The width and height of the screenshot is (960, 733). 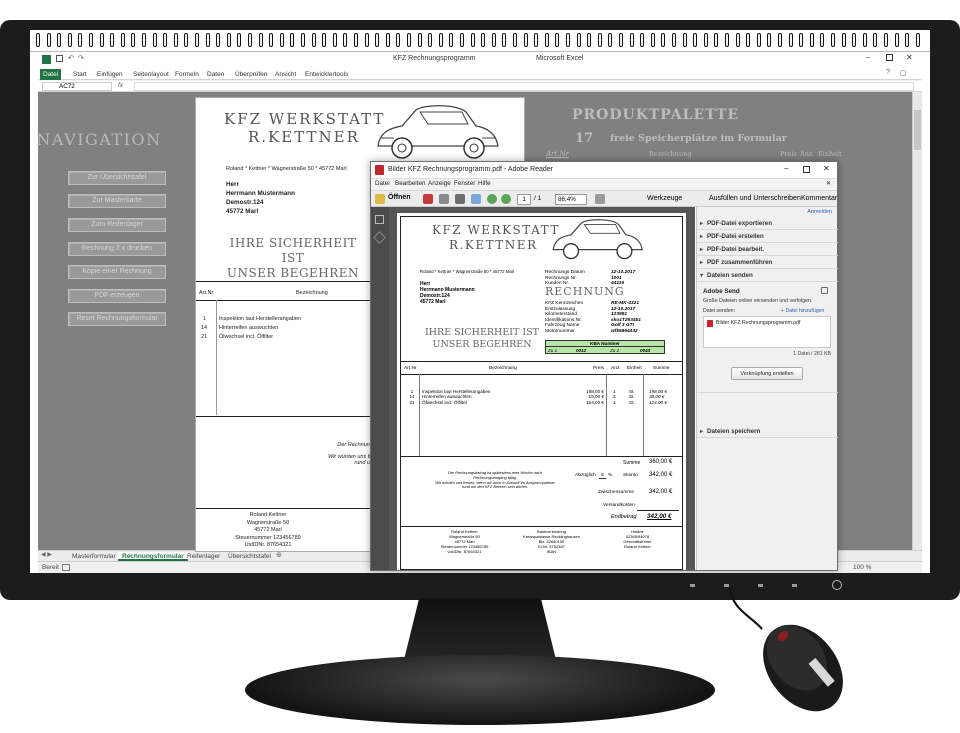 What do you see at coordinates (506, 199) in the screenshot?
I see `page-down-icon` at bounding box center [506, 199].